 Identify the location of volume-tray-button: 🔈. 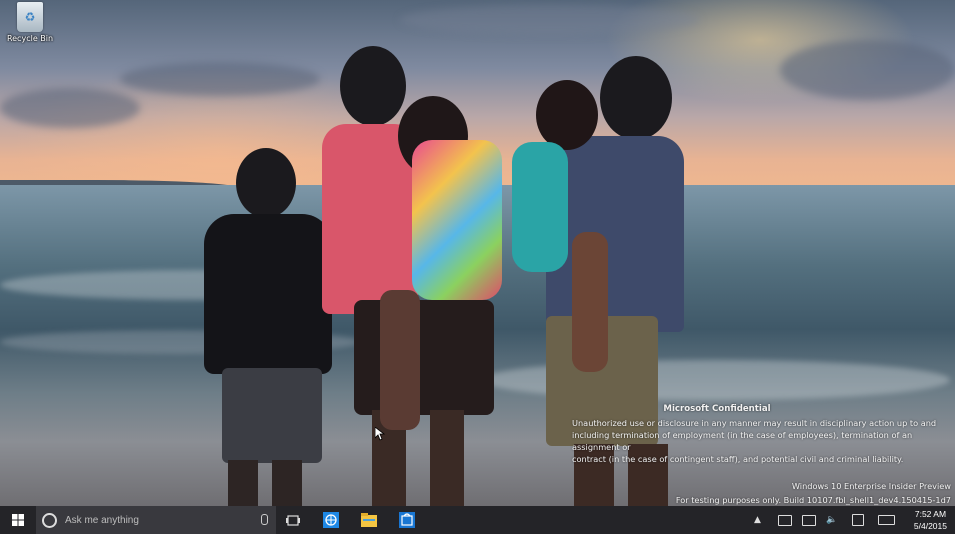
(831, 520).